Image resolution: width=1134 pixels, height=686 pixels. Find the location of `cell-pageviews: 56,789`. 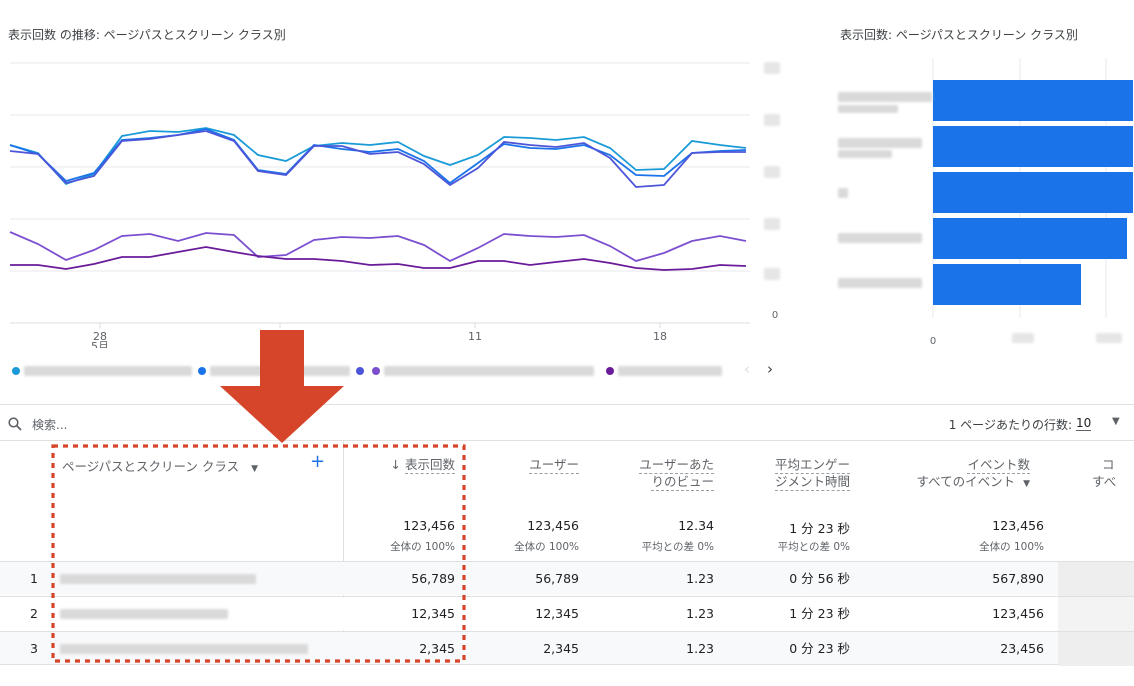

cell-pageviews: 56,789 is located at coordinates (433, 578).